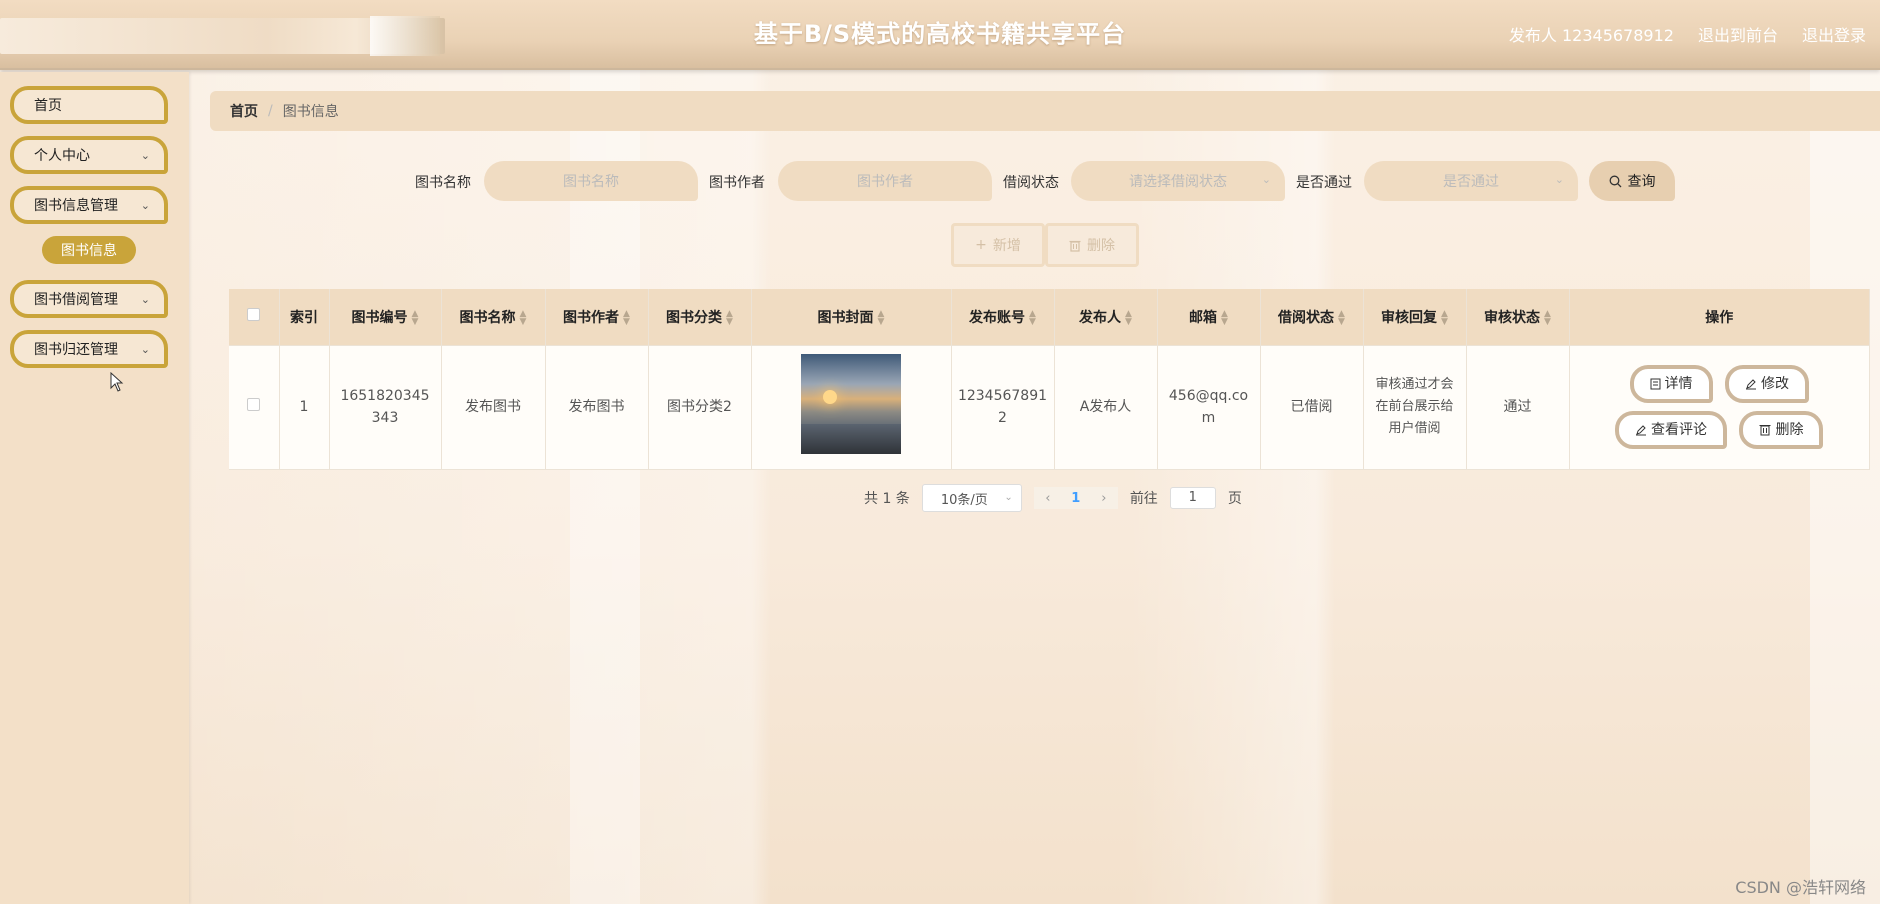  I want to click on column-header: 图书分类 ▲ ▼, so click(700, 317).